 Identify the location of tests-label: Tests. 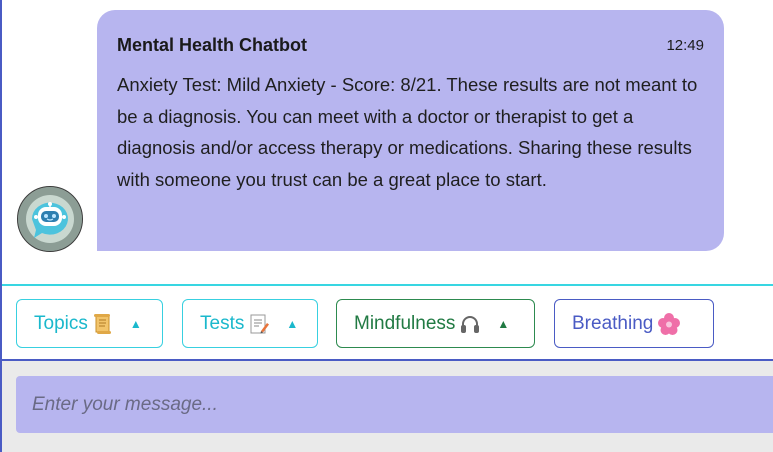
(222, 323).